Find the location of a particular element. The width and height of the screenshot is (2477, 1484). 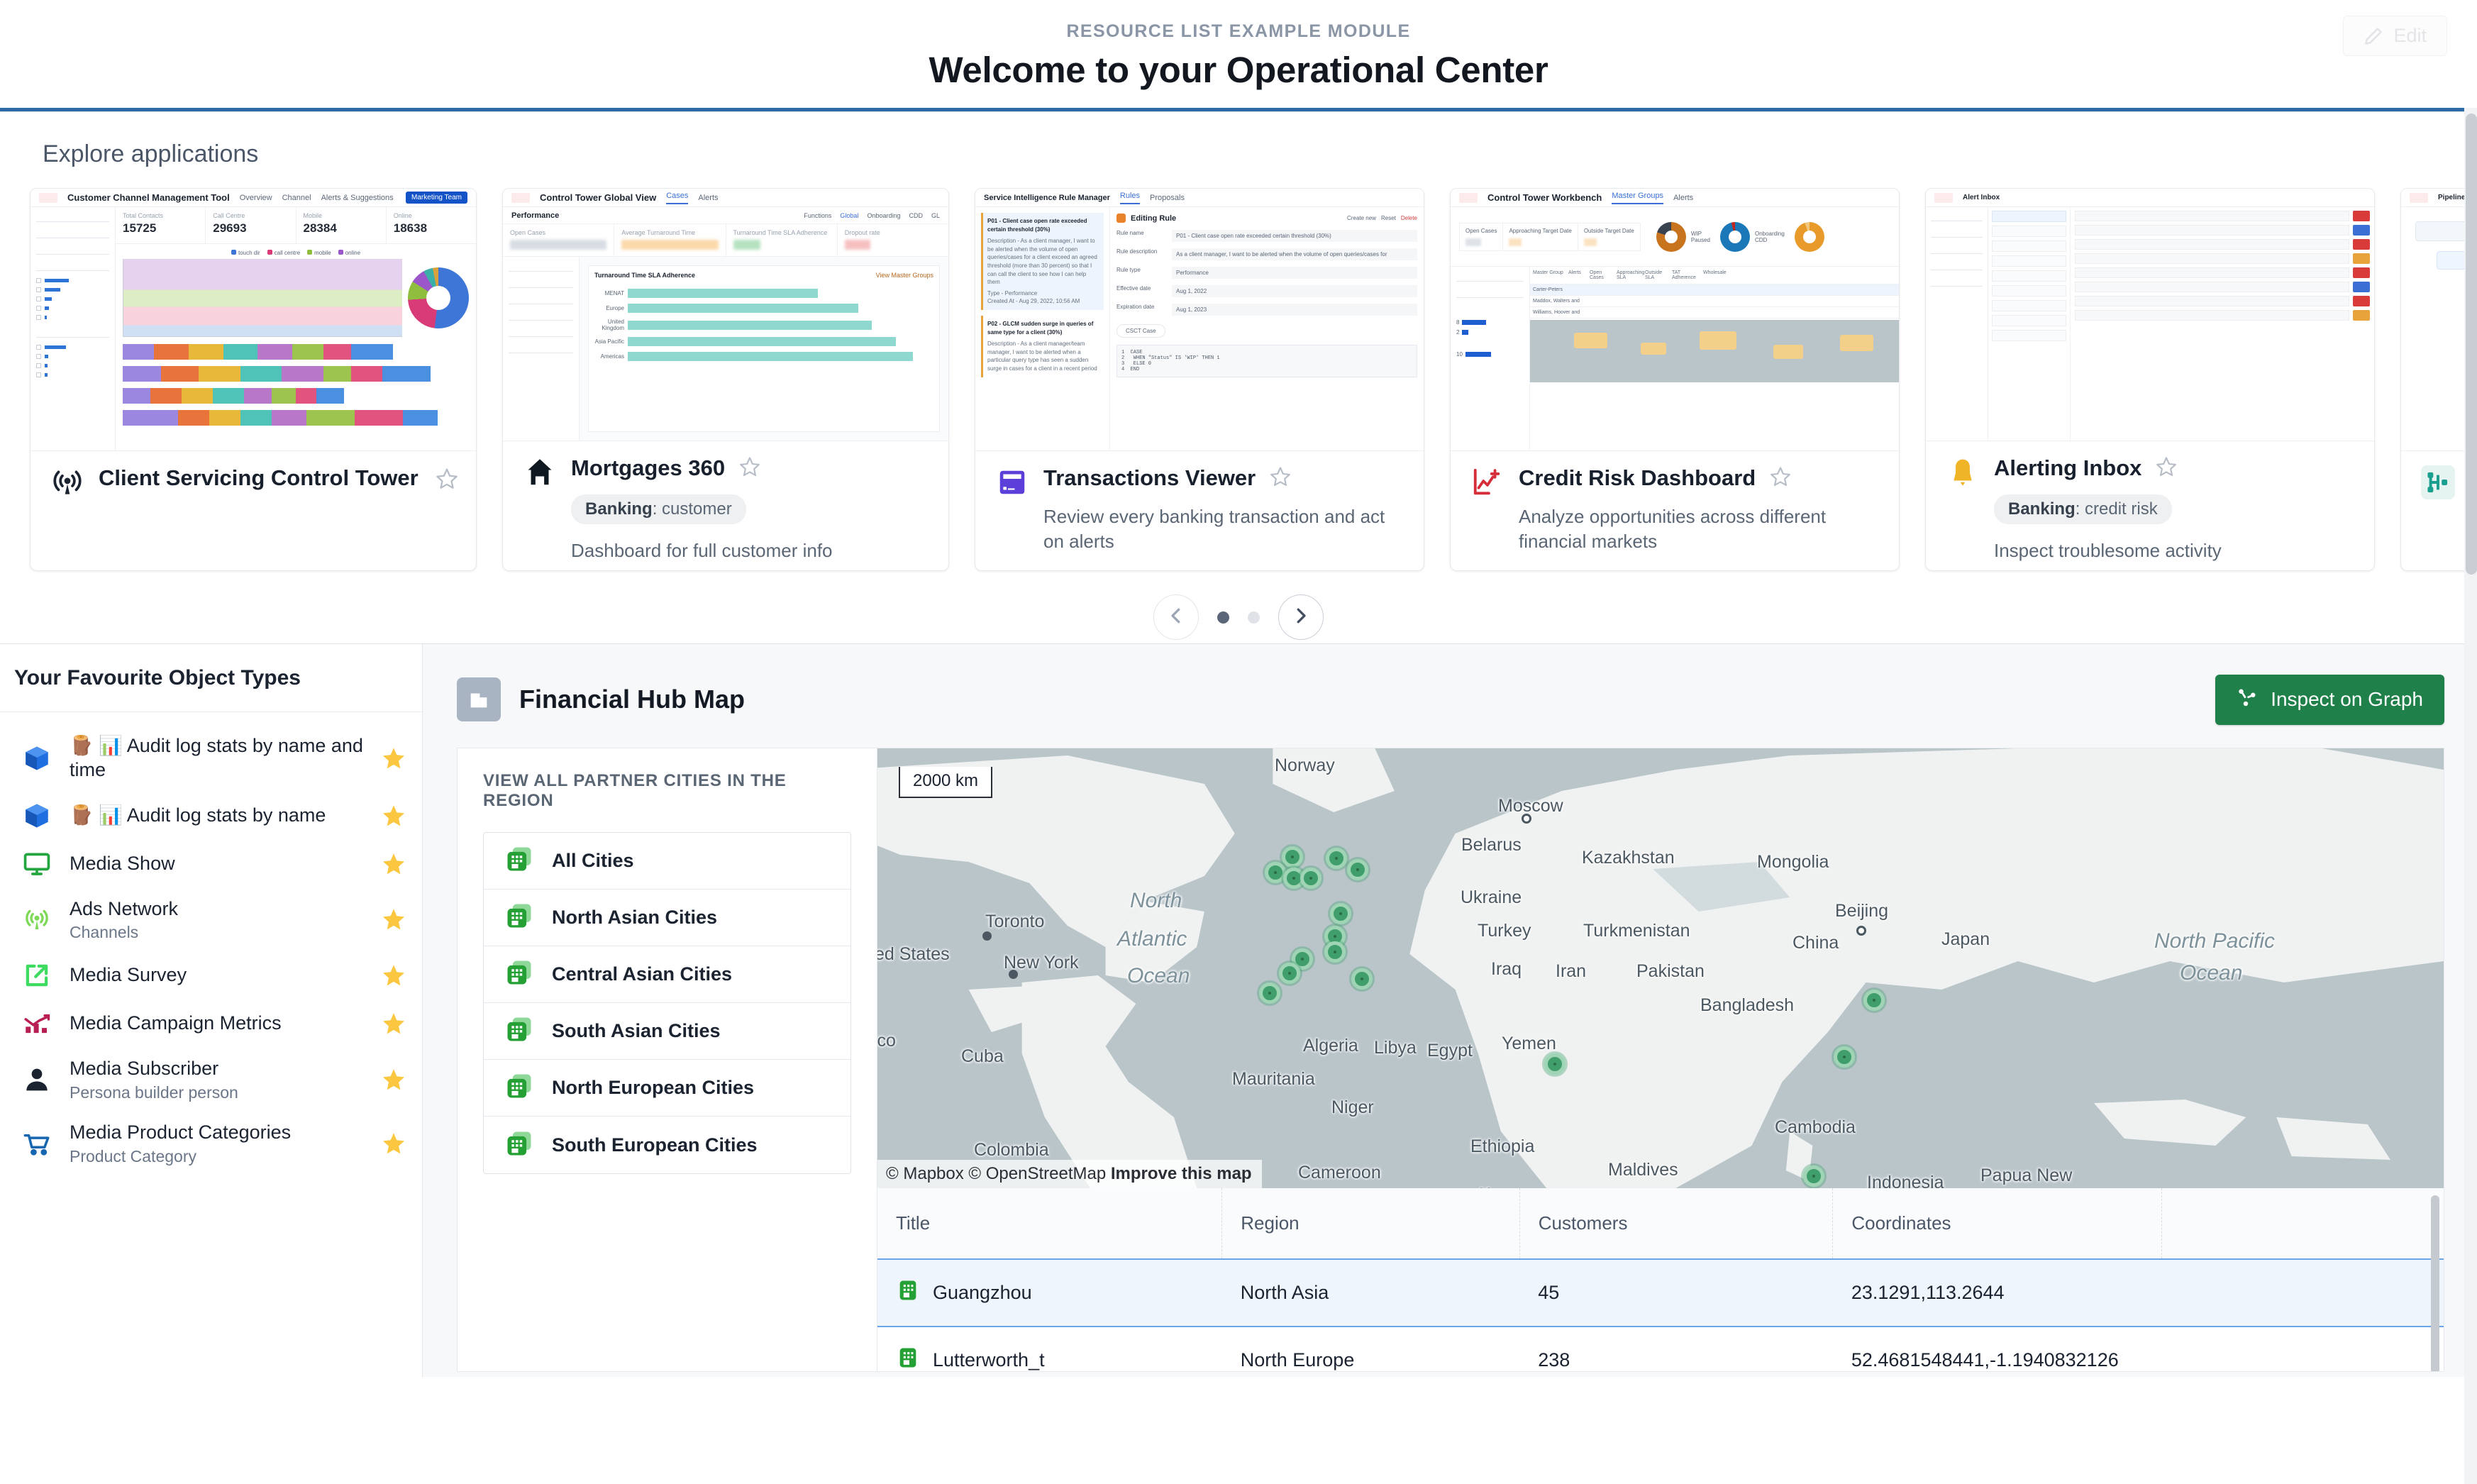

list-item: Media Survey is located at coordinates (211, 975).